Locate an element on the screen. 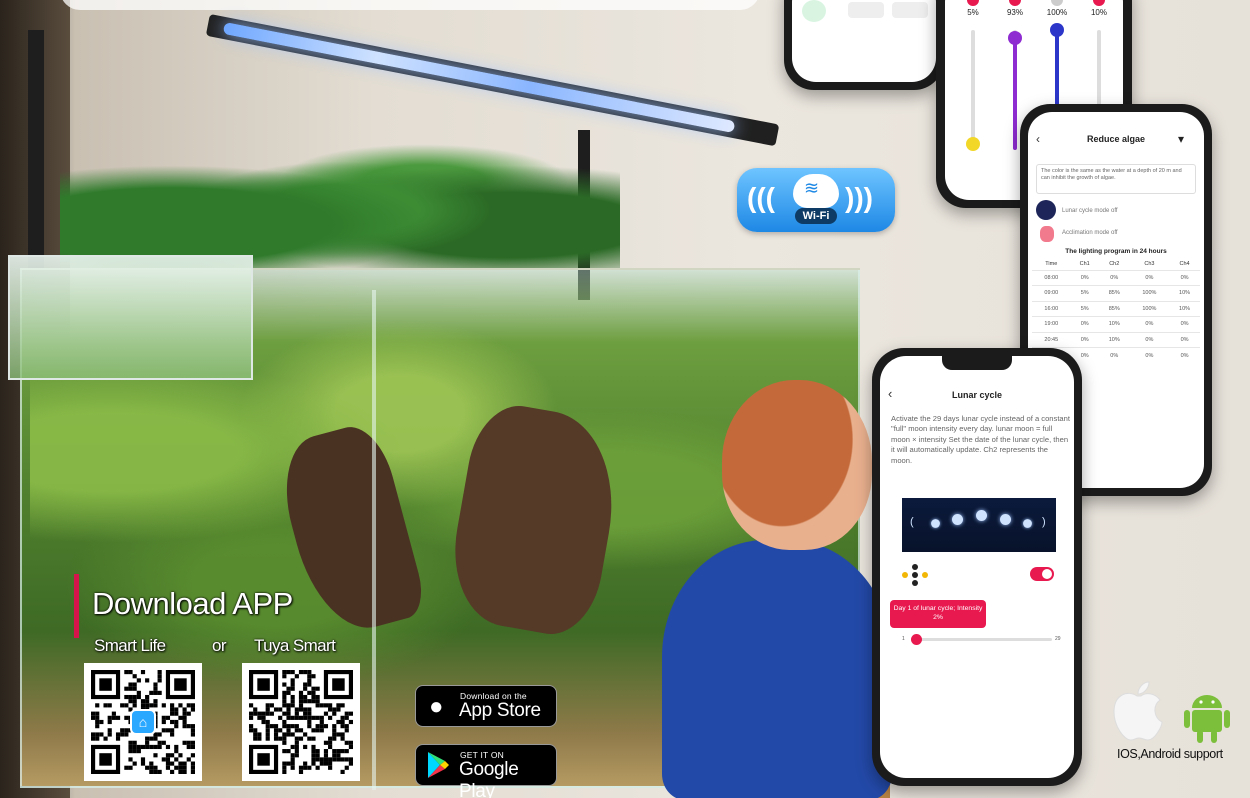  lunar-day-slider is located at coordinates (984, 639).